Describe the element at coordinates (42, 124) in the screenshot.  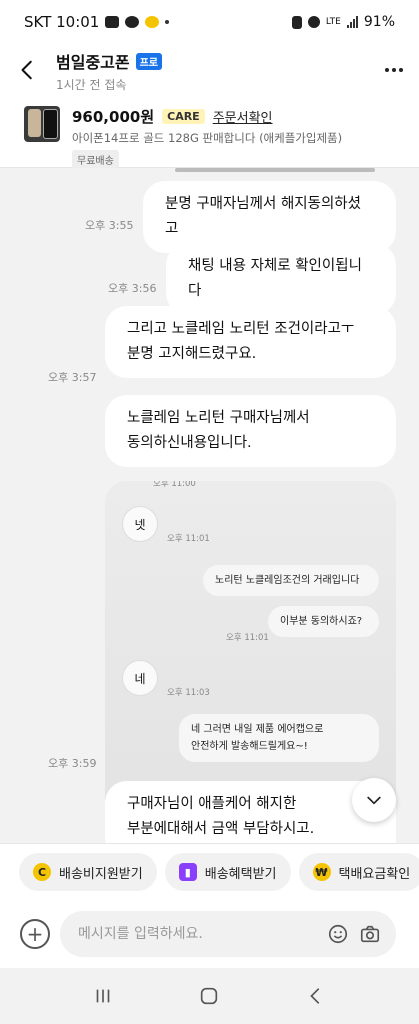
I see `product-thumbnail` at that location.